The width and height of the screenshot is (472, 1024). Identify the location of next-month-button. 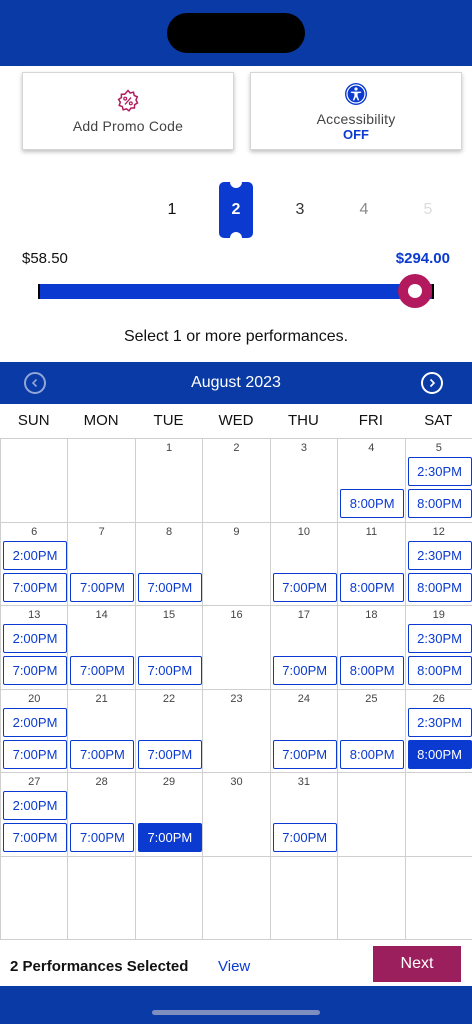
(432, 383).